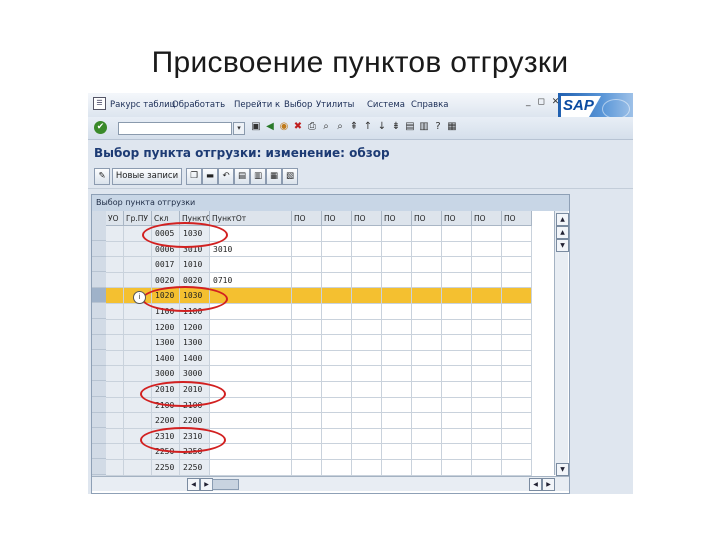 The width and height of the screenshot is (720, 540). What do you see at coordinates (335, 105) in the screenshot?
I see `menu-item-utilities: Утилиты` at bounding box center [335, 105].